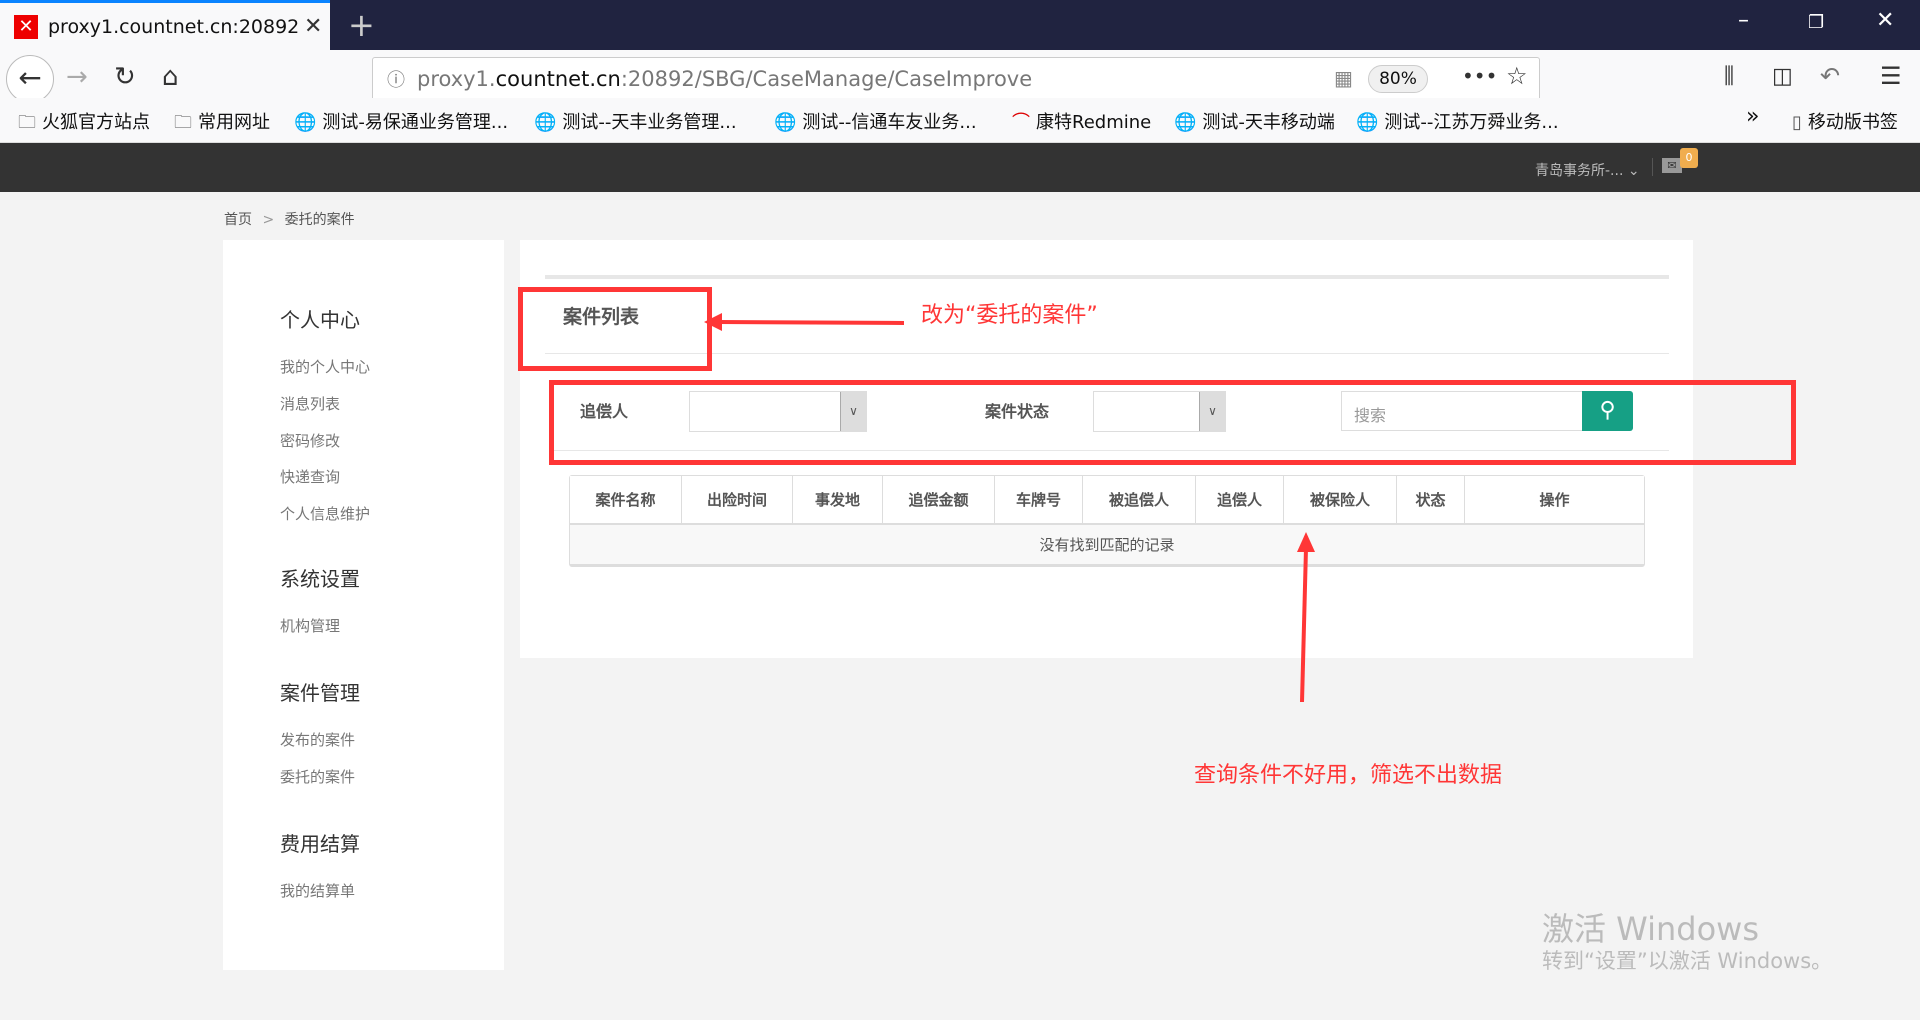 The width and height of the screenshot is (1920, 1020). Describe the element at coordinates (804, 322) in the screenshot. I see `arrow-to-title` at that location.